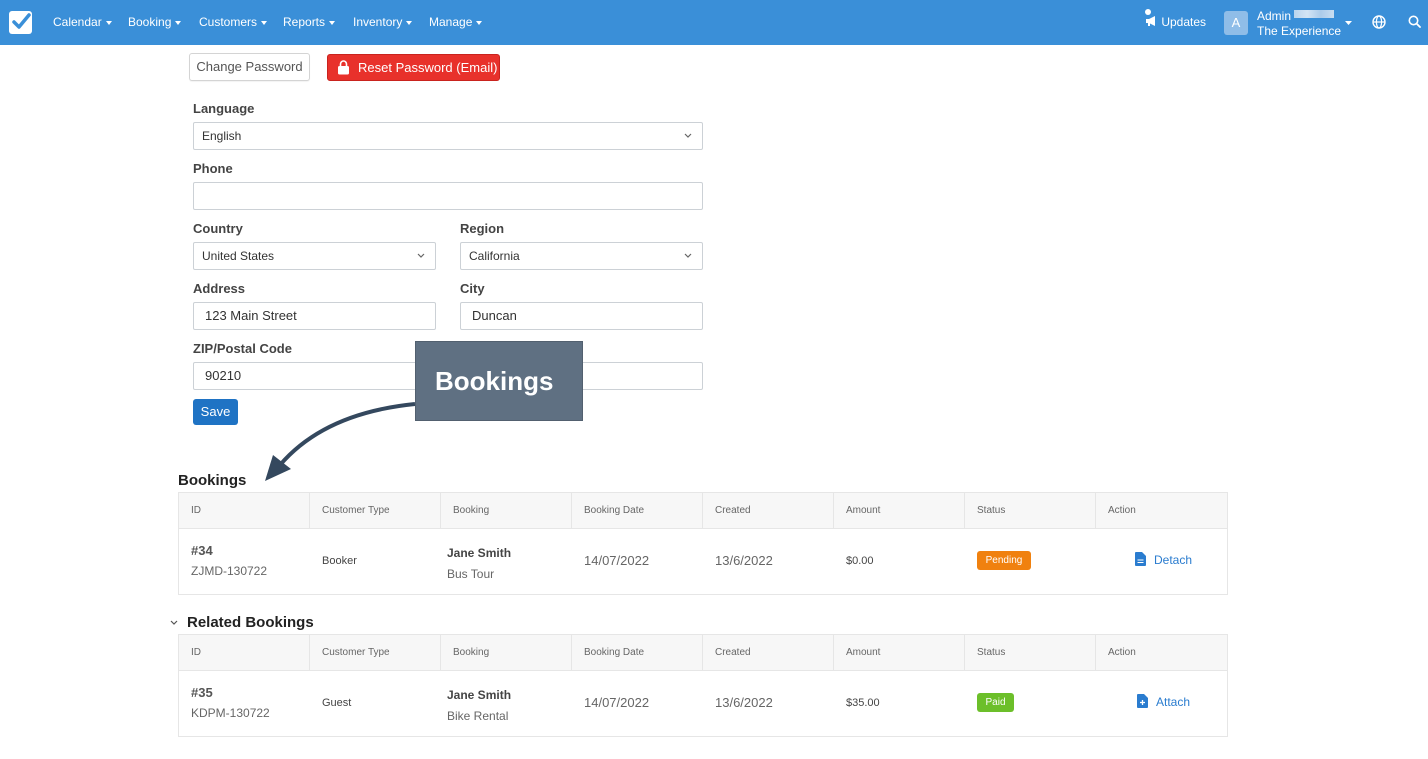  I want to click on nav-booking: Booking, so click(155, 22).